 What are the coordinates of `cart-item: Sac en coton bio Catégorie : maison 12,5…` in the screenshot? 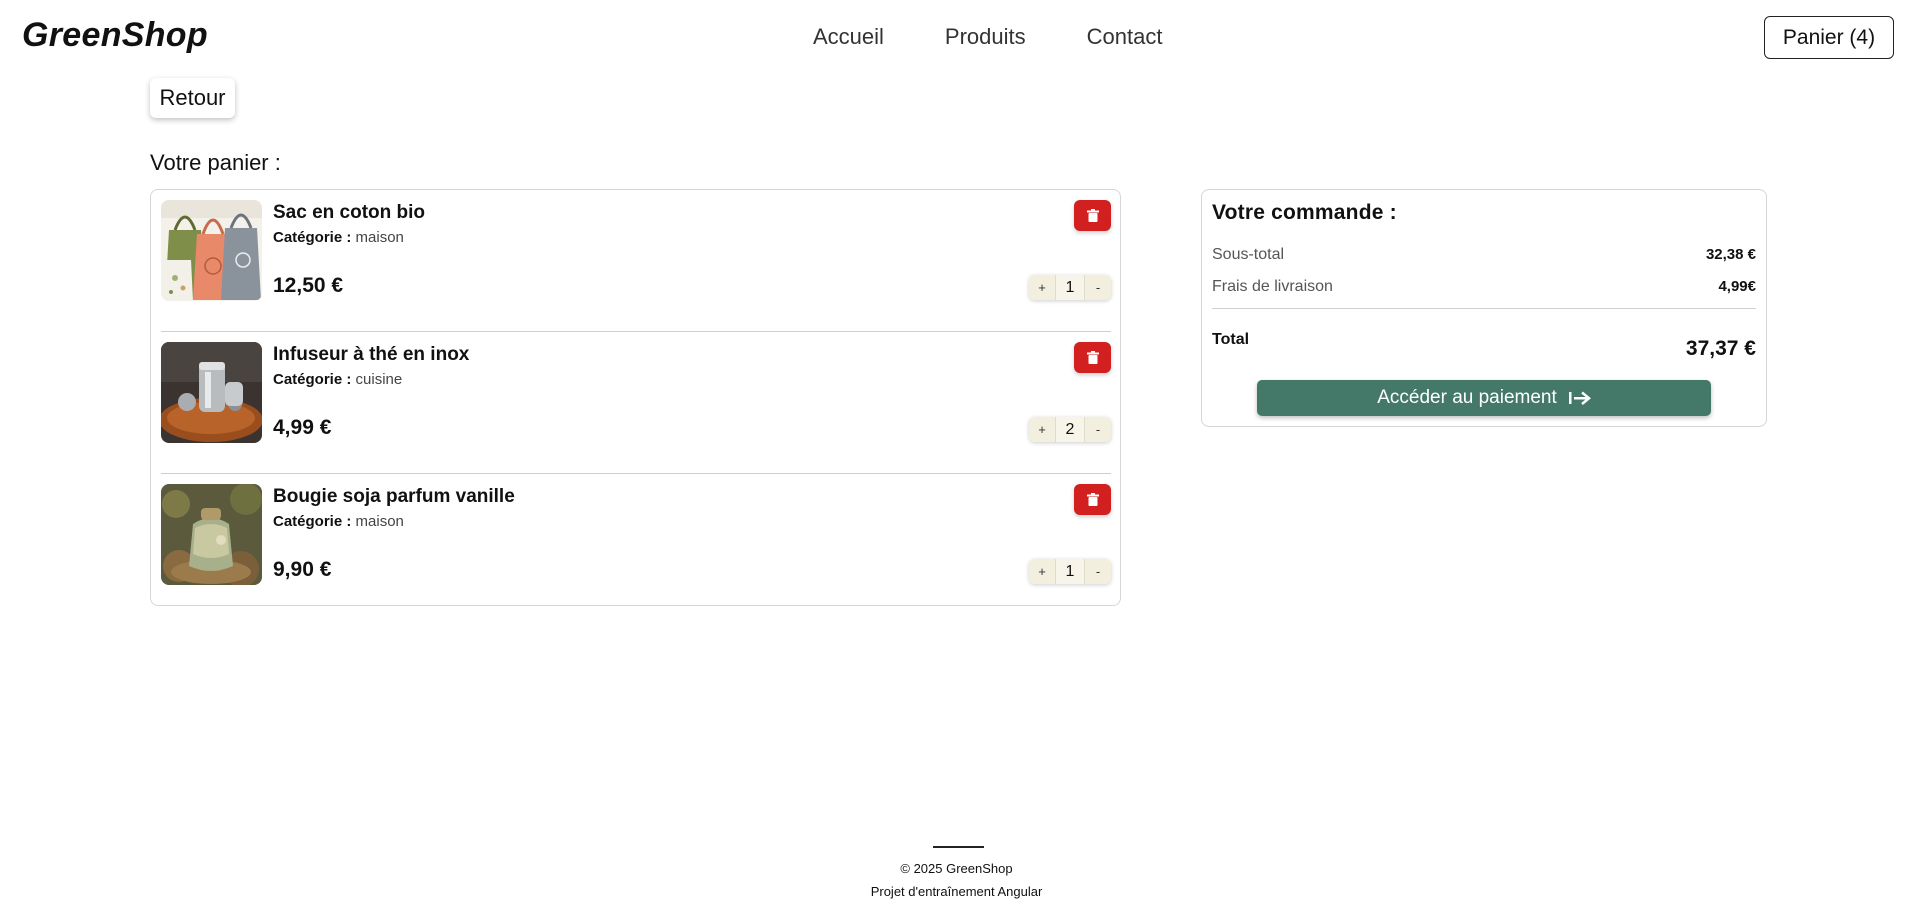 It's located at (636, 261).